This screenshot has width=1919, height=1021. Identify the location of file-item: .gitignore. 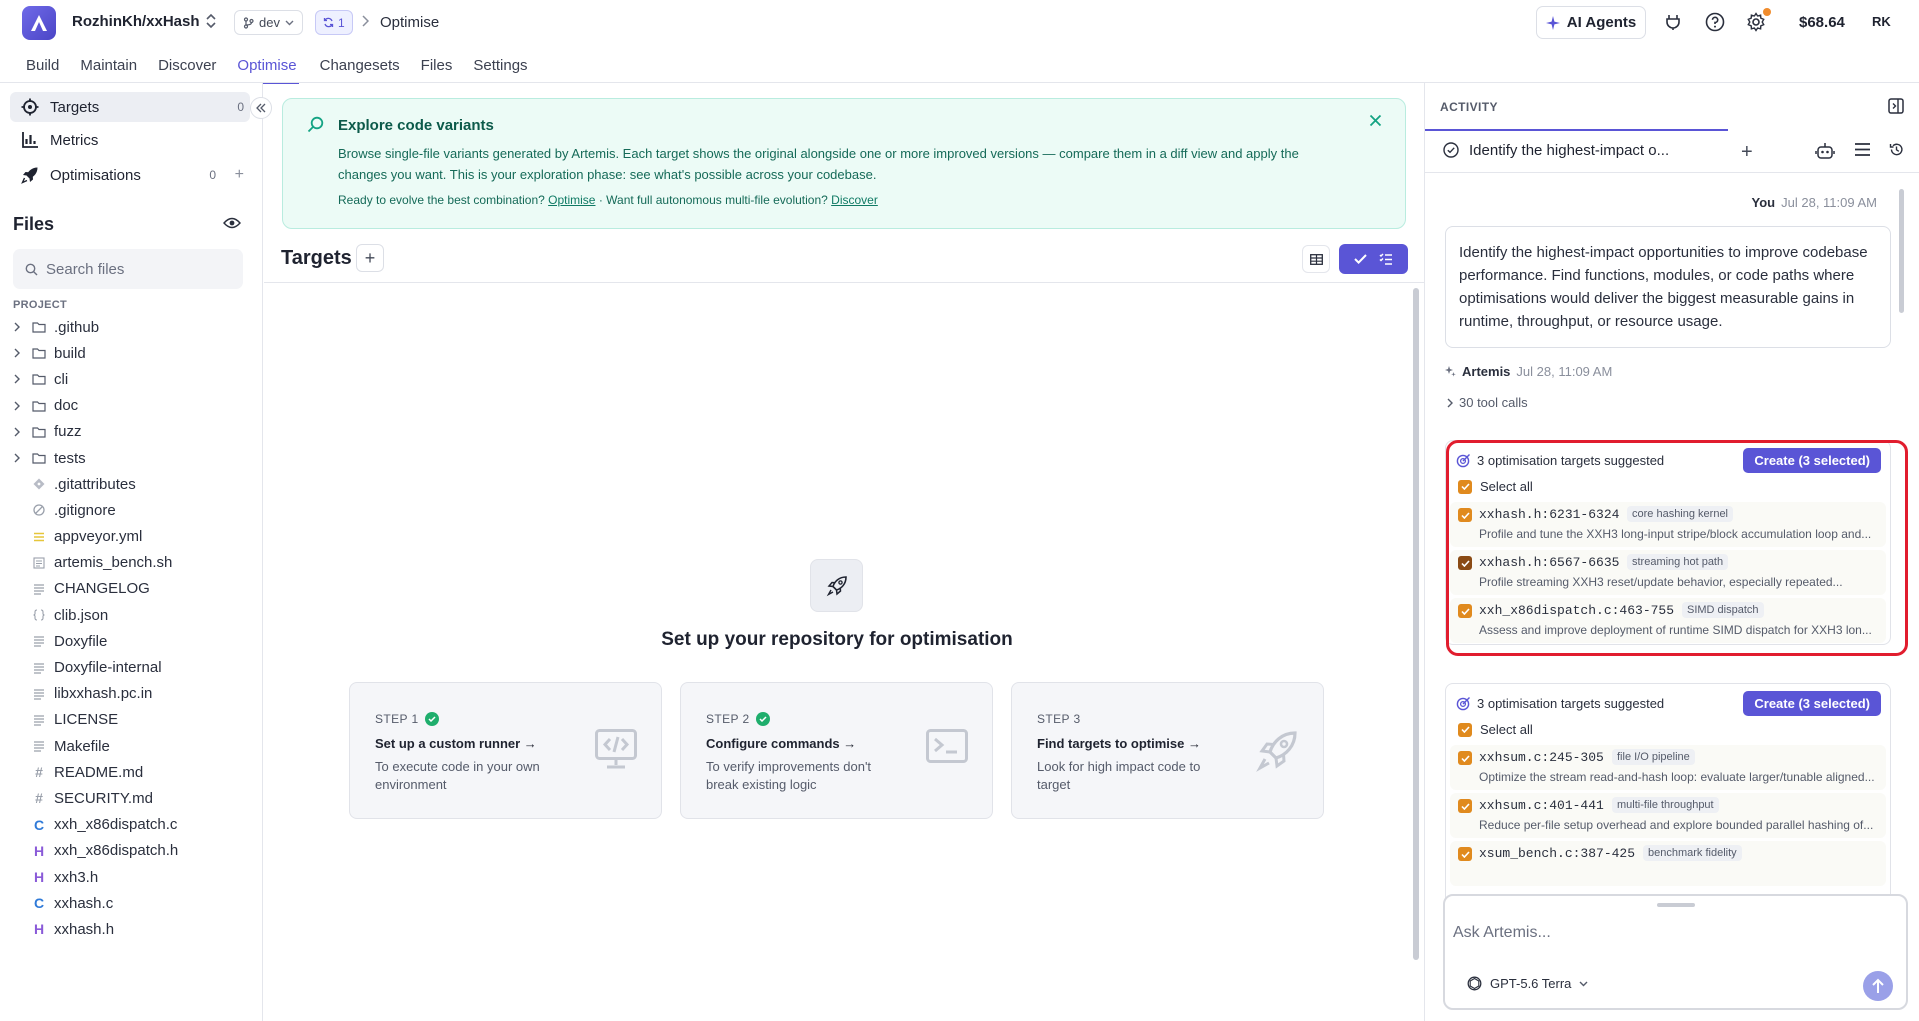
(131, 510).